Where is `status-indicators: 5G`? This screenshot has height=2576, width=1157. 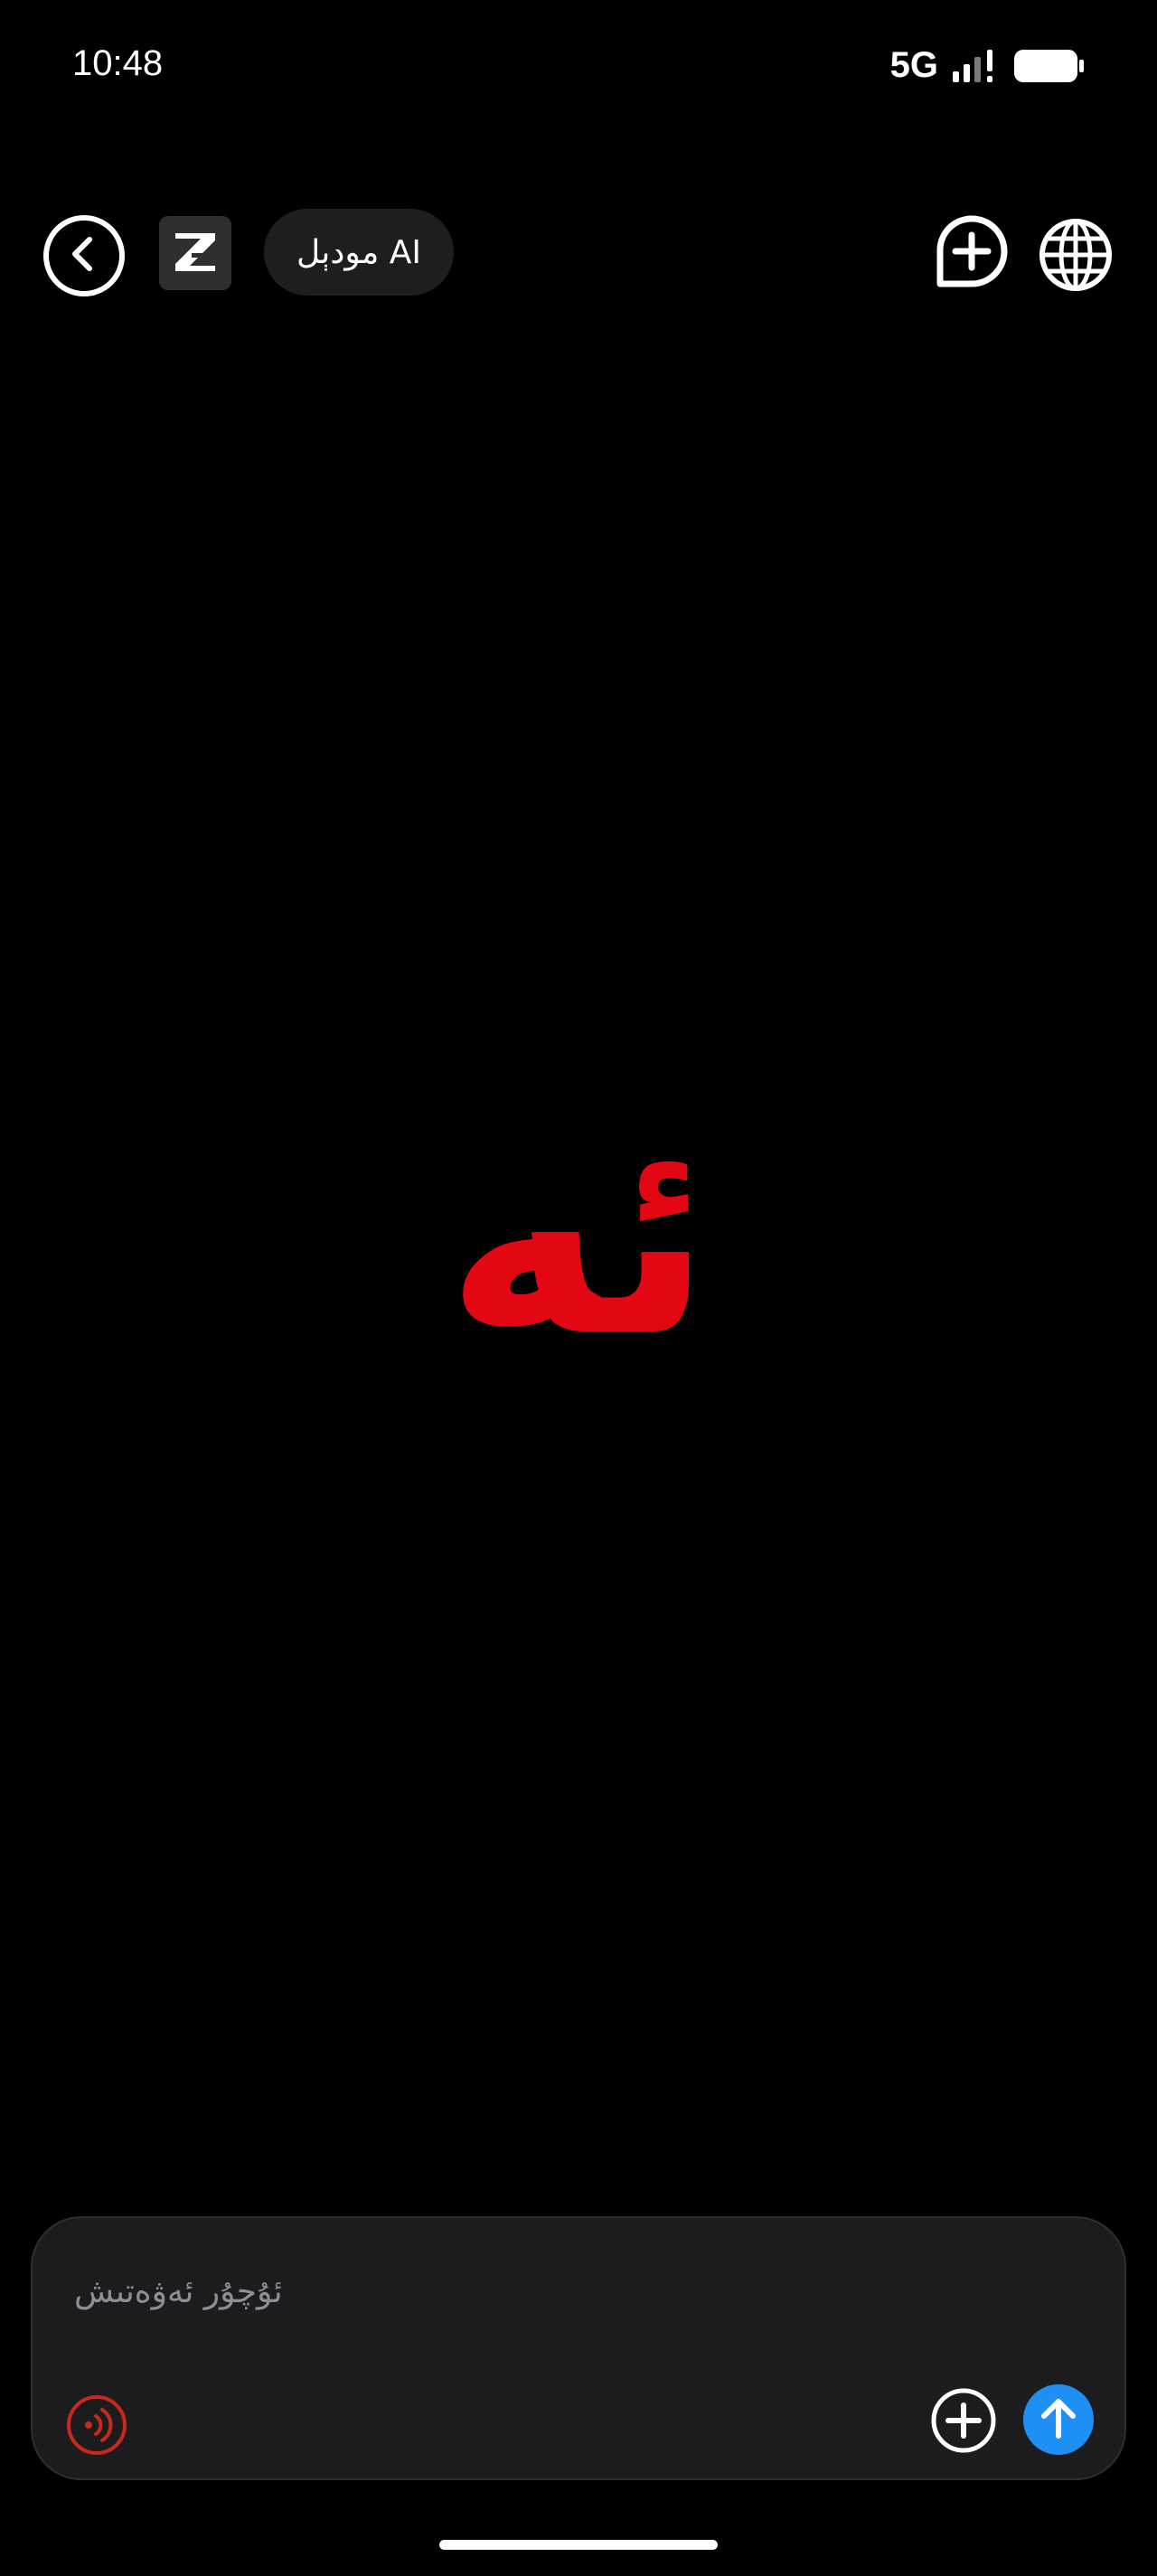 status-indicators: 5G is located at coordinates (988, 65).